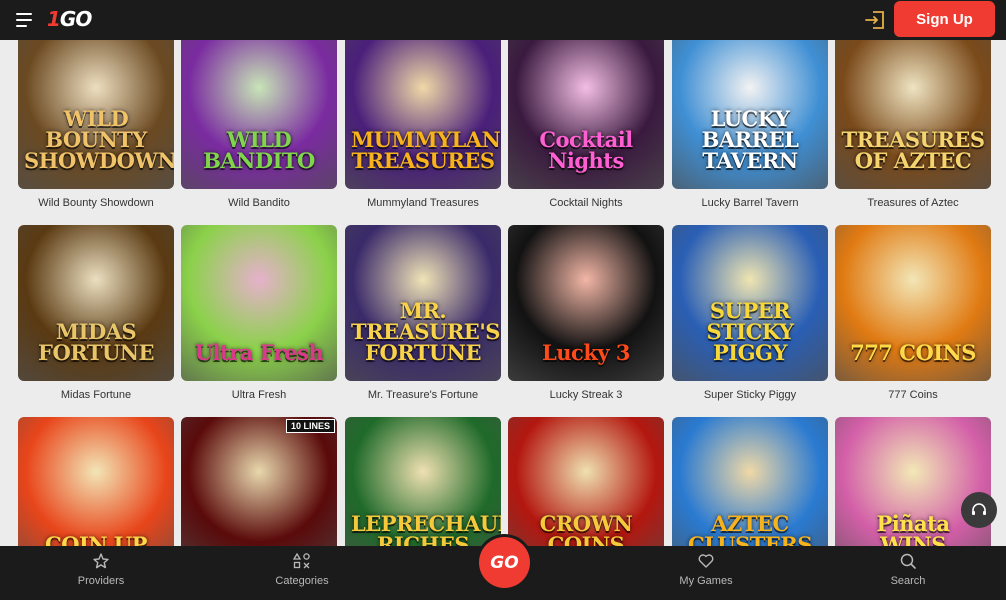  I want to click on support-chat-icon, so click(979, 510).